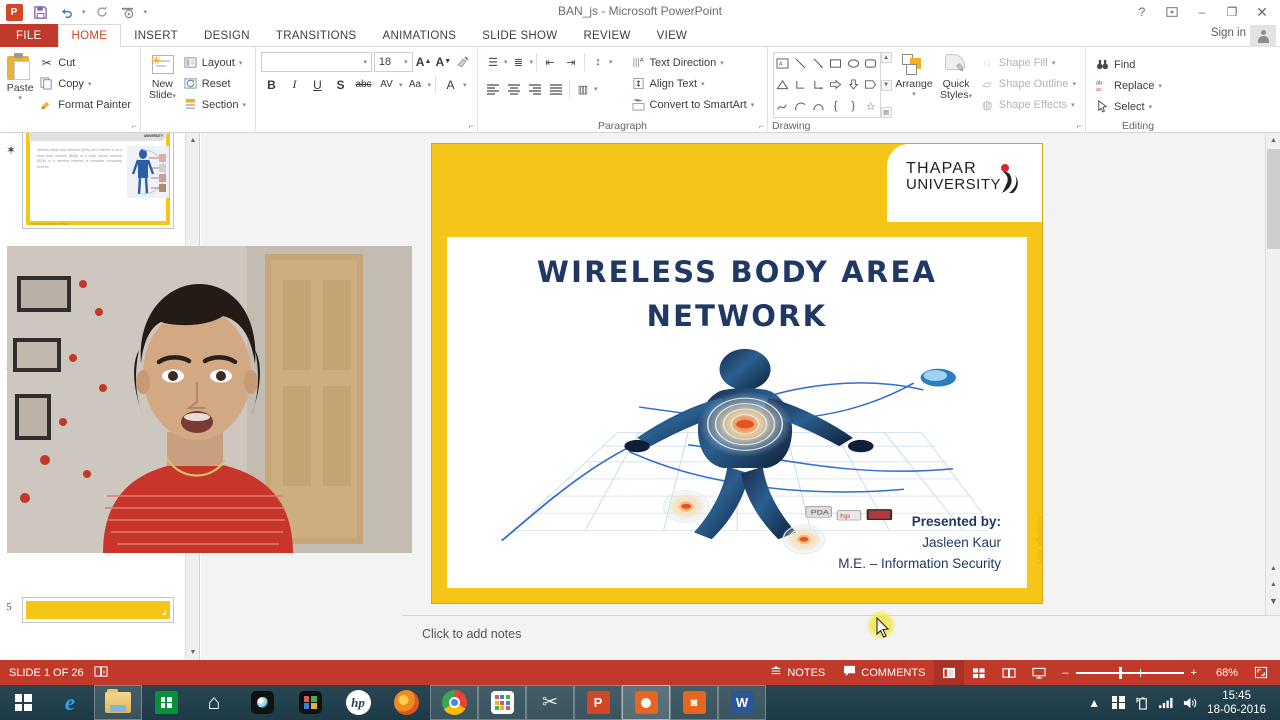 This screenshot has height=720, width=1280. What do you see at coordinates (871, 84) in the screenshot?
I see `shape-pentagon` at bounding box center [871, 84].